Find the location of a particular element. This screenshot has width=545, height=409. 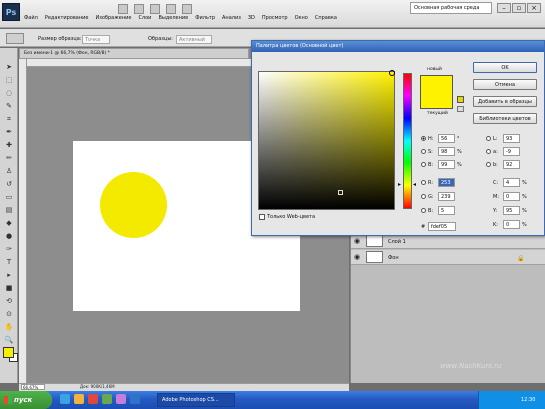

document-tab: Без имени-1 @ 66,7% (Фон, RGB/8) * is located at coordinates (134, 53).